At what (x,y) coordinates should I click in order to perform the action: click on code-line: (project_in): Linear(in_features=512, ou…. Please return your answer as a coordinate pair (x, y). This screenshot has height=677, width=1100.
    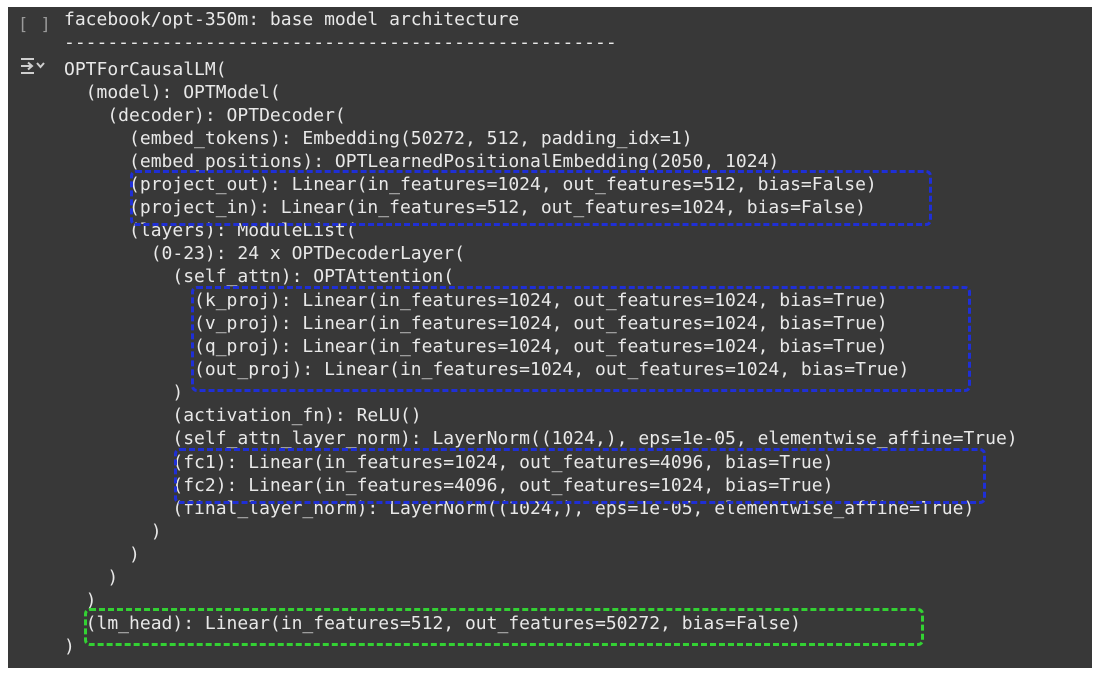
    Looking at the image, I should click on (465, 207).